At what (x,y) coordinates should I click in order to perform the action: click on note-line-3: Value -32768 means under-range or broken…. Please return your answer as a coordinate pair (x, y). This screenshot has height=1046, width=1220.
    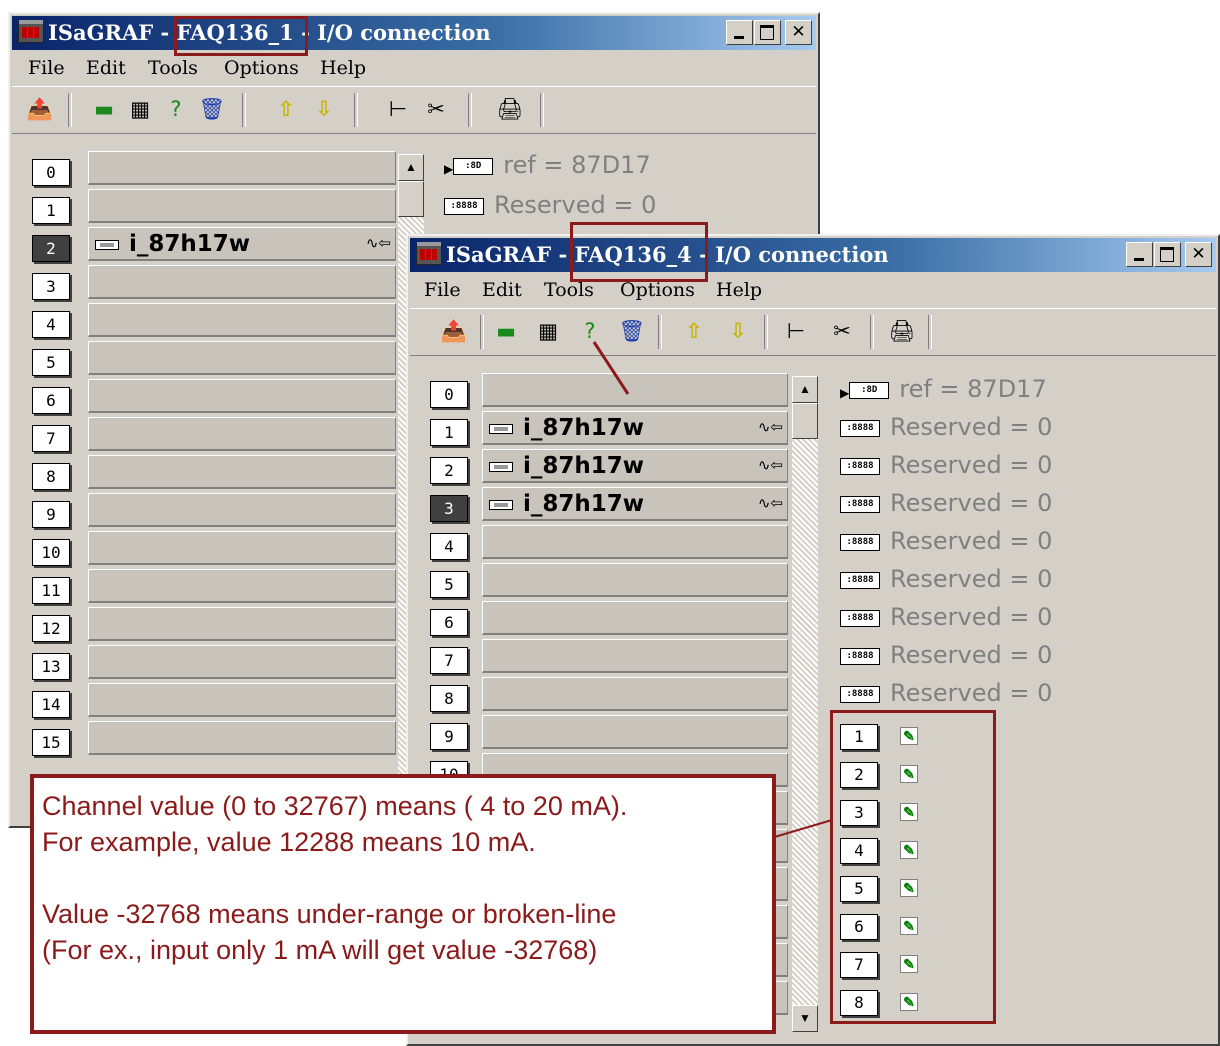
    Looking at the image, I should click on (329, 914).